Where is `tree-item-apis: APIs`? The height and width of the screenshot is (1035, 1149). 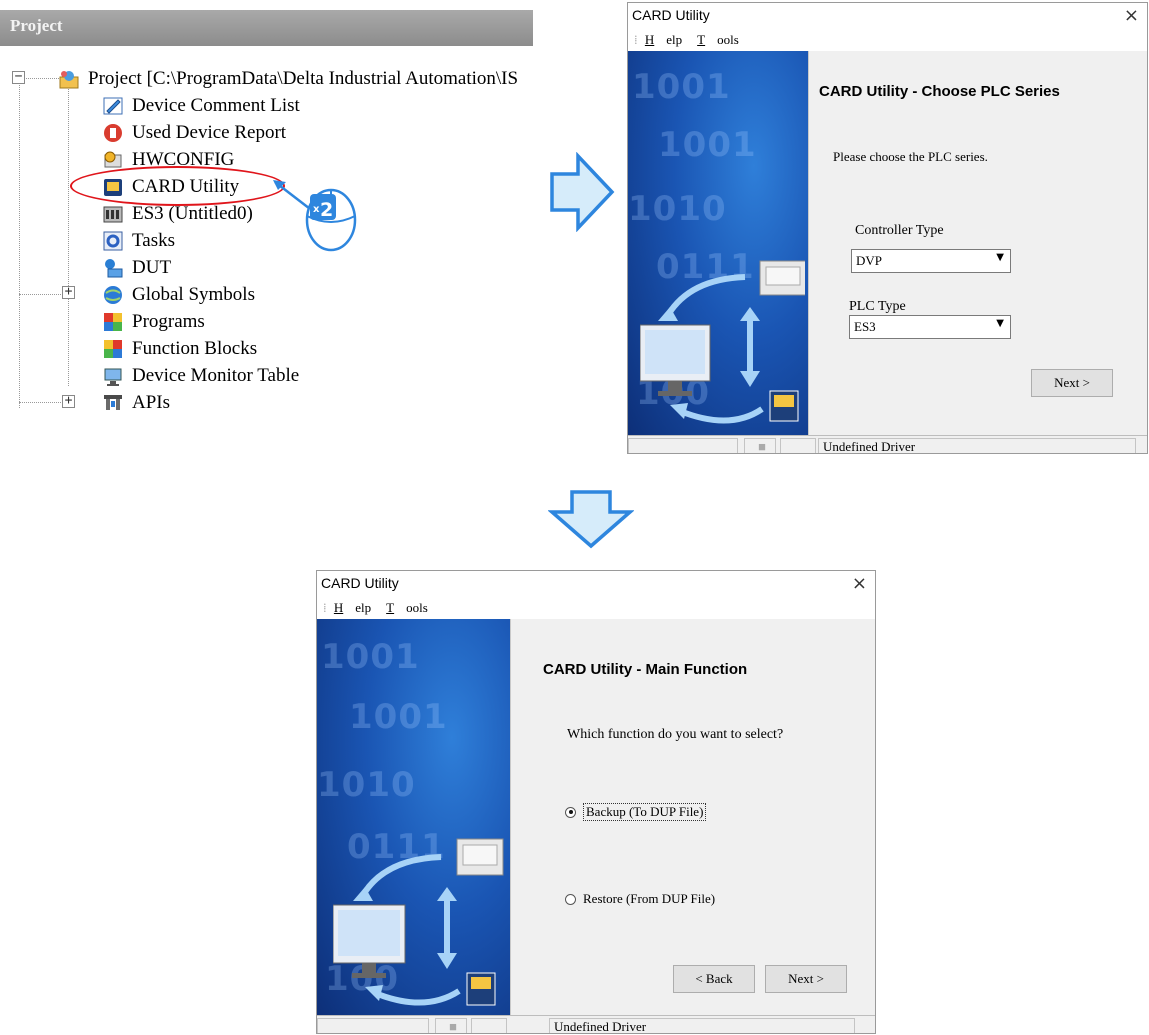 tree-item-apis: APIs is located at coordinates (136, 400).